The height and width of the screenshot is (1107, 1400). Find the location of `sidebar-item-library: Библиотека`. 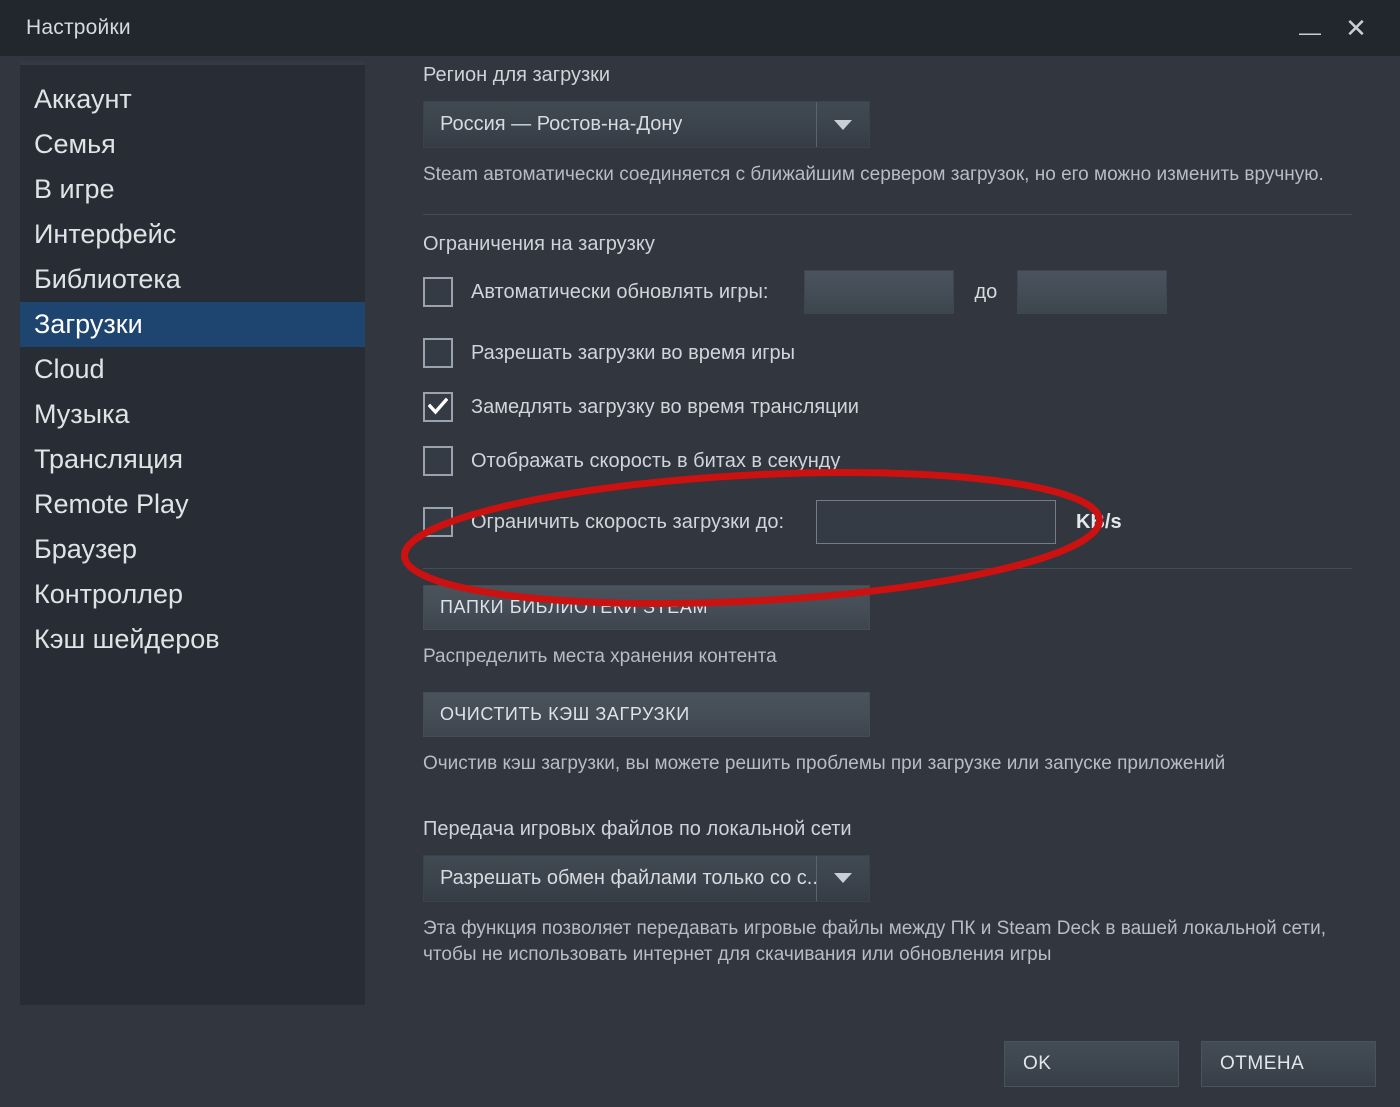

sidebar-item-library: Библиотека is located at coordinates (192, 279).